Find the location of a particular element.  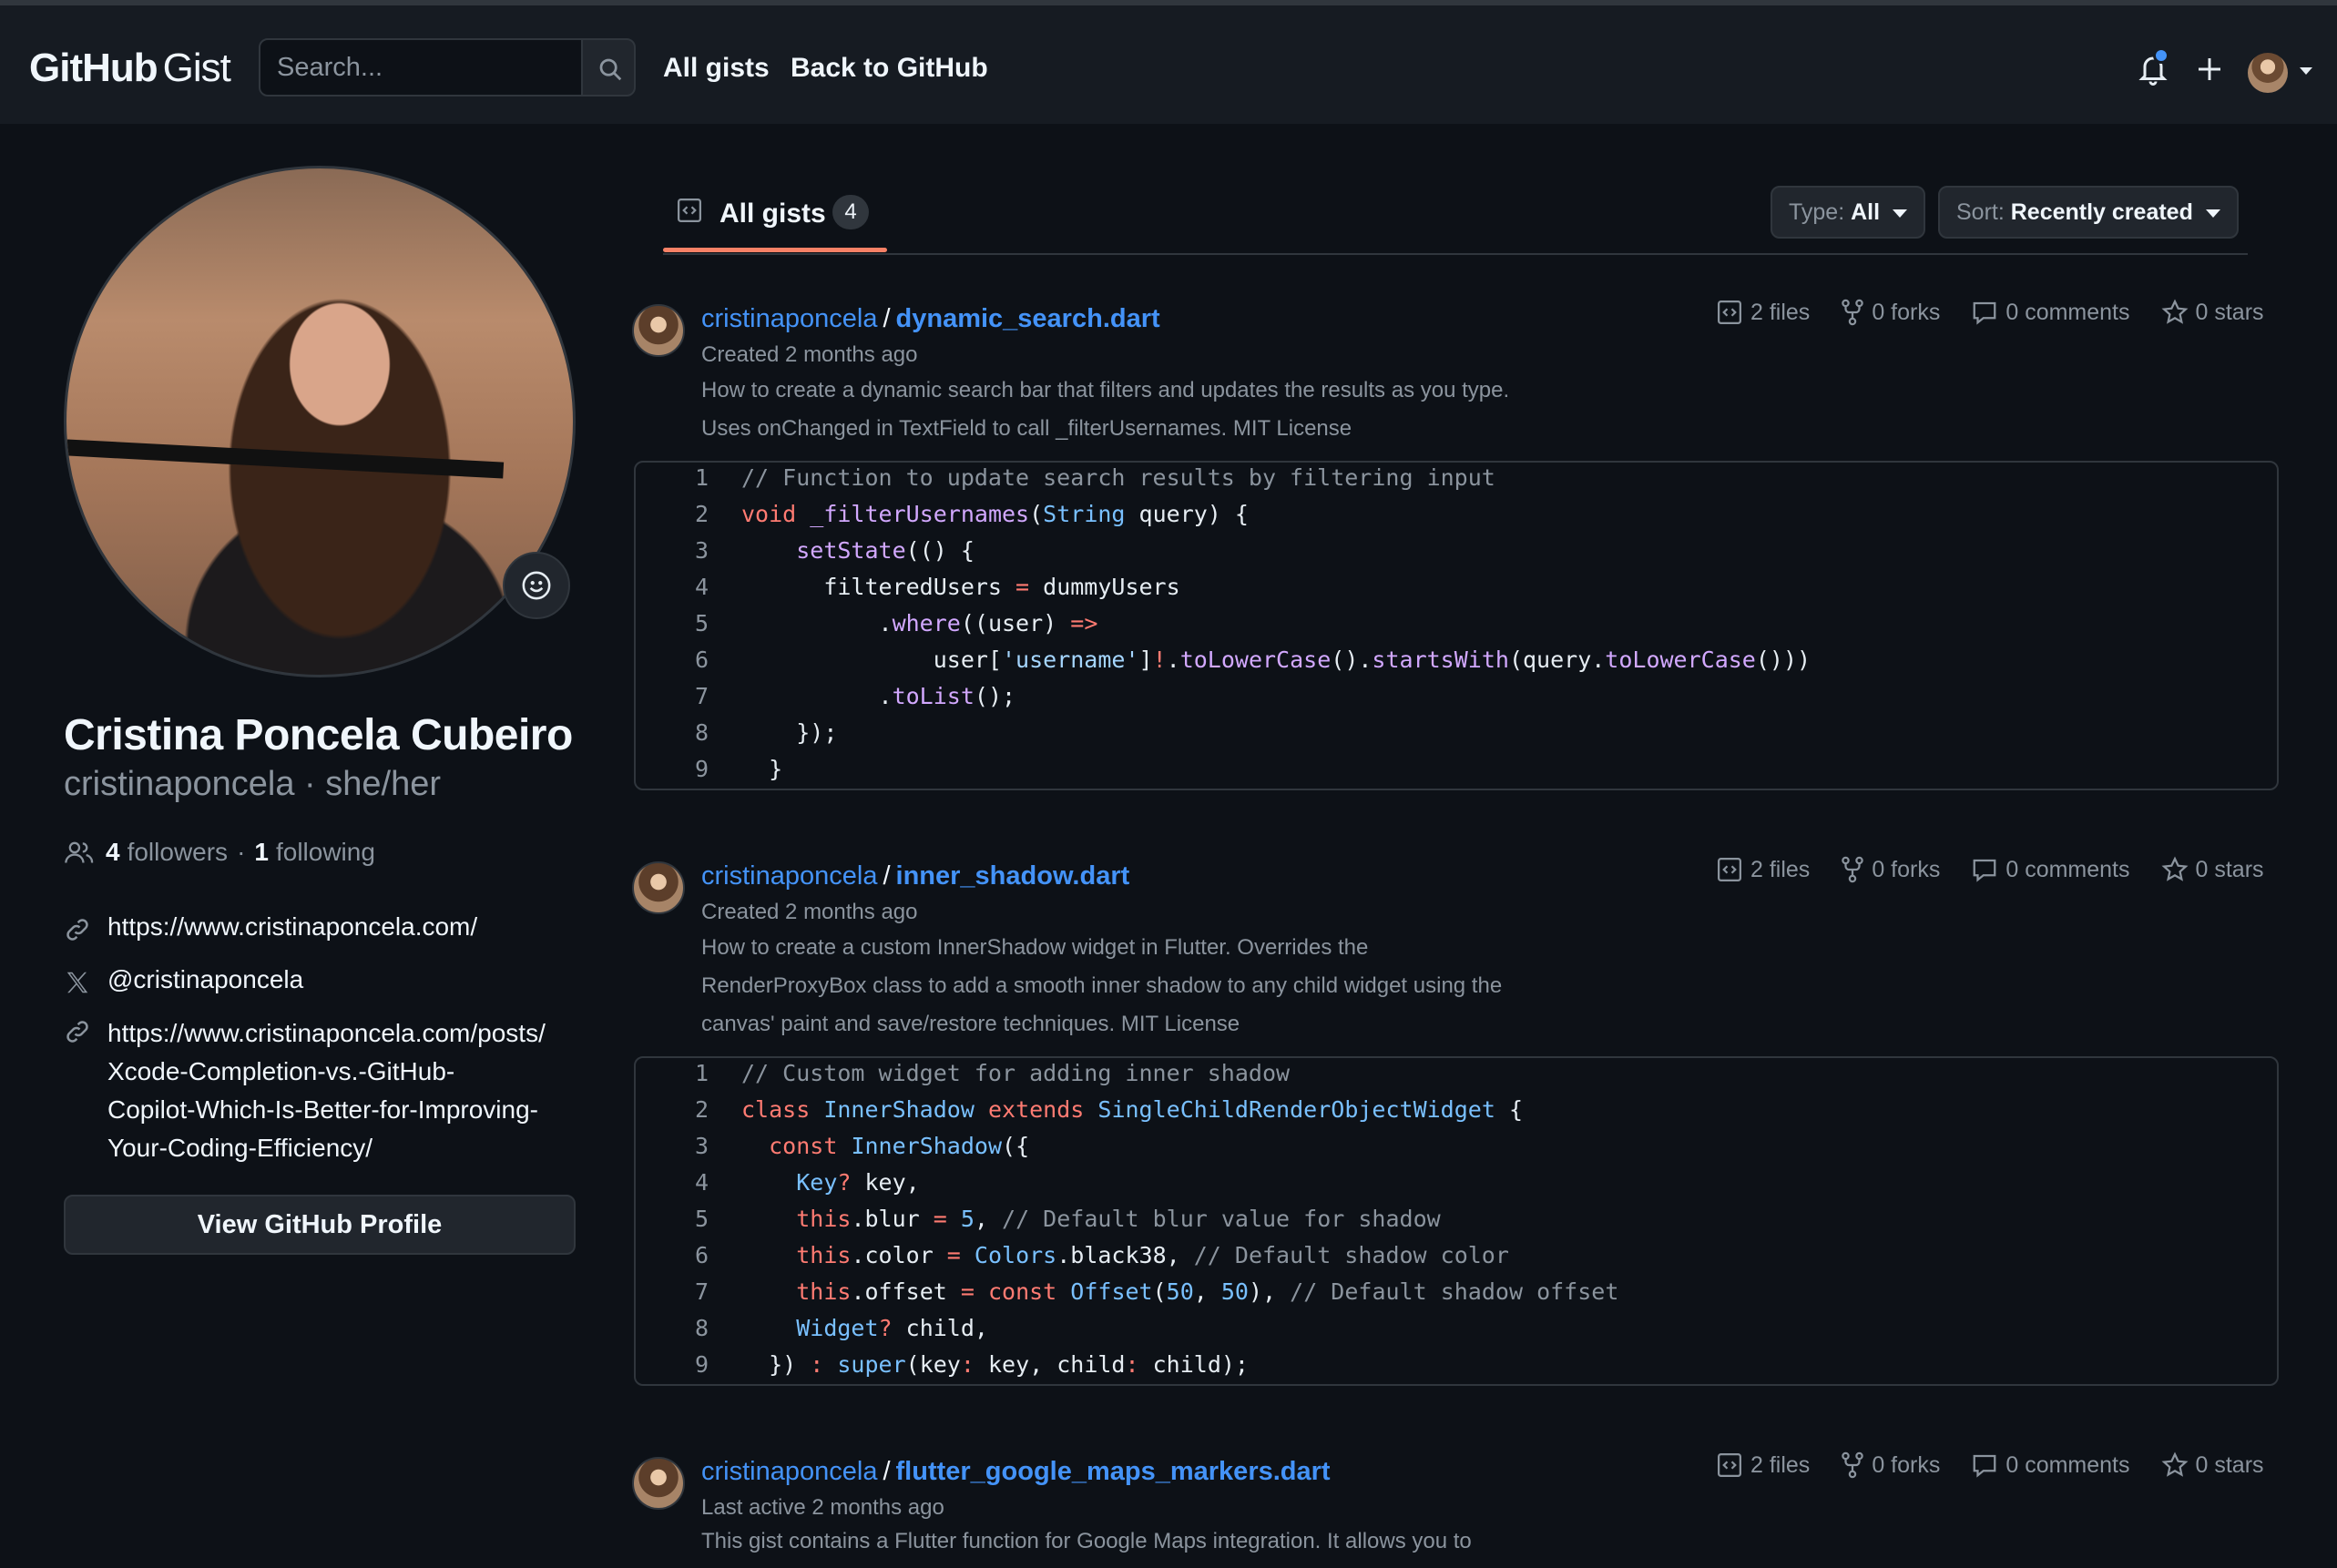

active-tab-indicator is located at coordinates (775, 250).